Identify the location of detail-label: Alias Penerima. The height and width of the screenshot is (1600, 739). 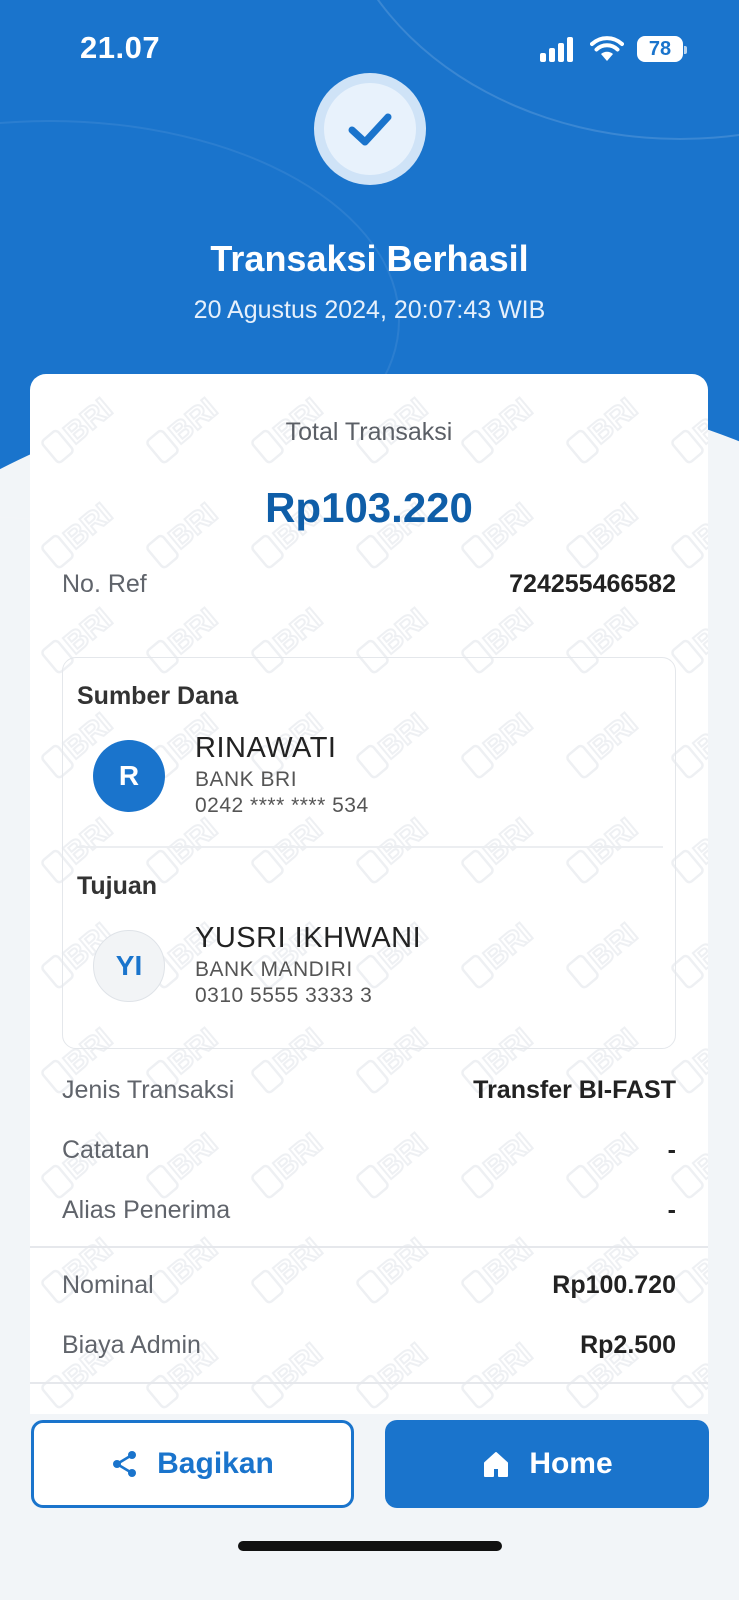
(146, 1210).